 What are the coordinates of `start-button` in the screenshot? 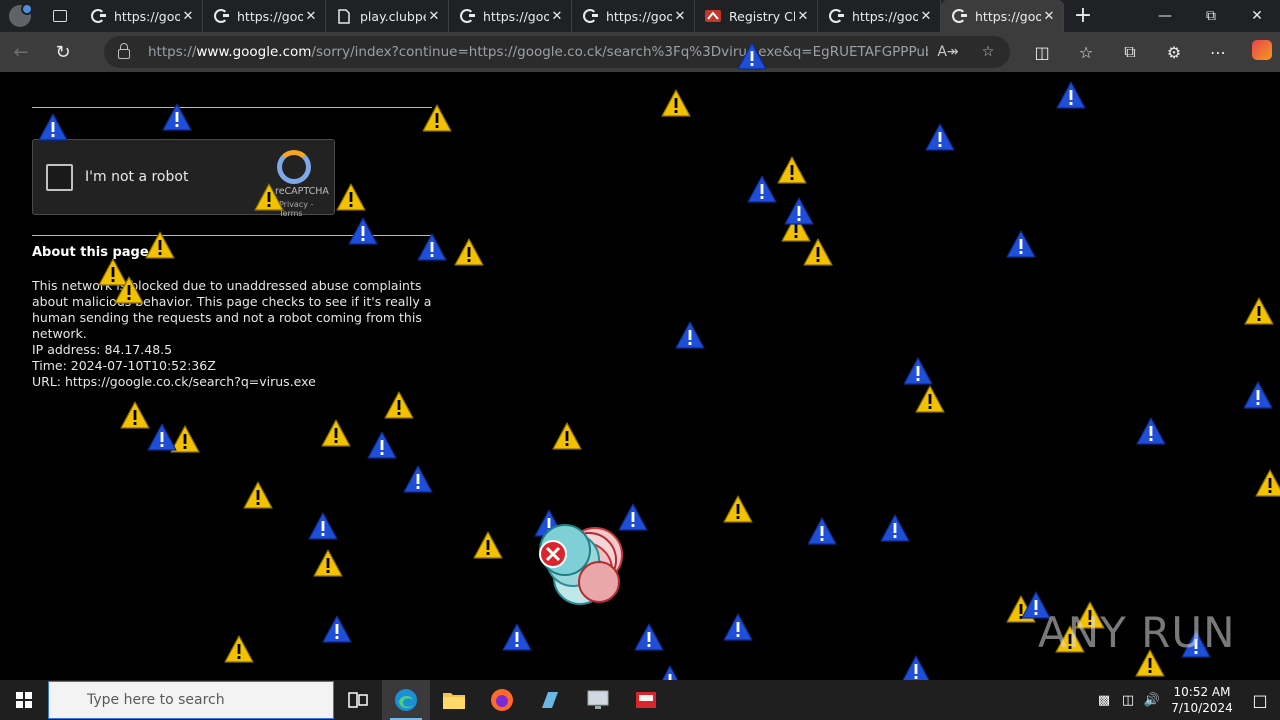 It's located at (24, 700).